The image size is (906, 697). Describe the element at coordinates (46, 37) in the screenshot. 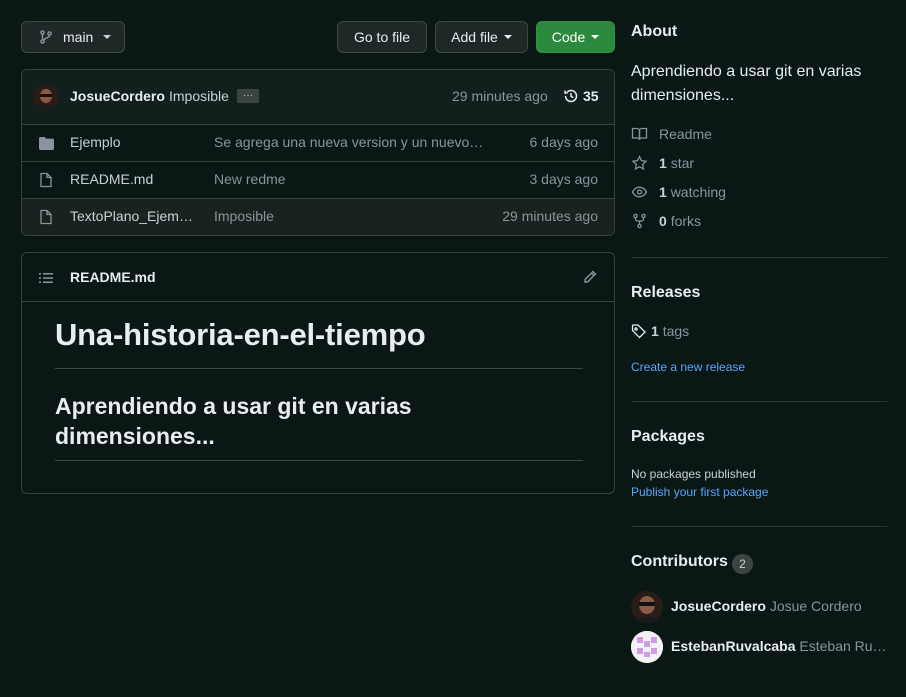

I see `git-branch-icon` at that location.